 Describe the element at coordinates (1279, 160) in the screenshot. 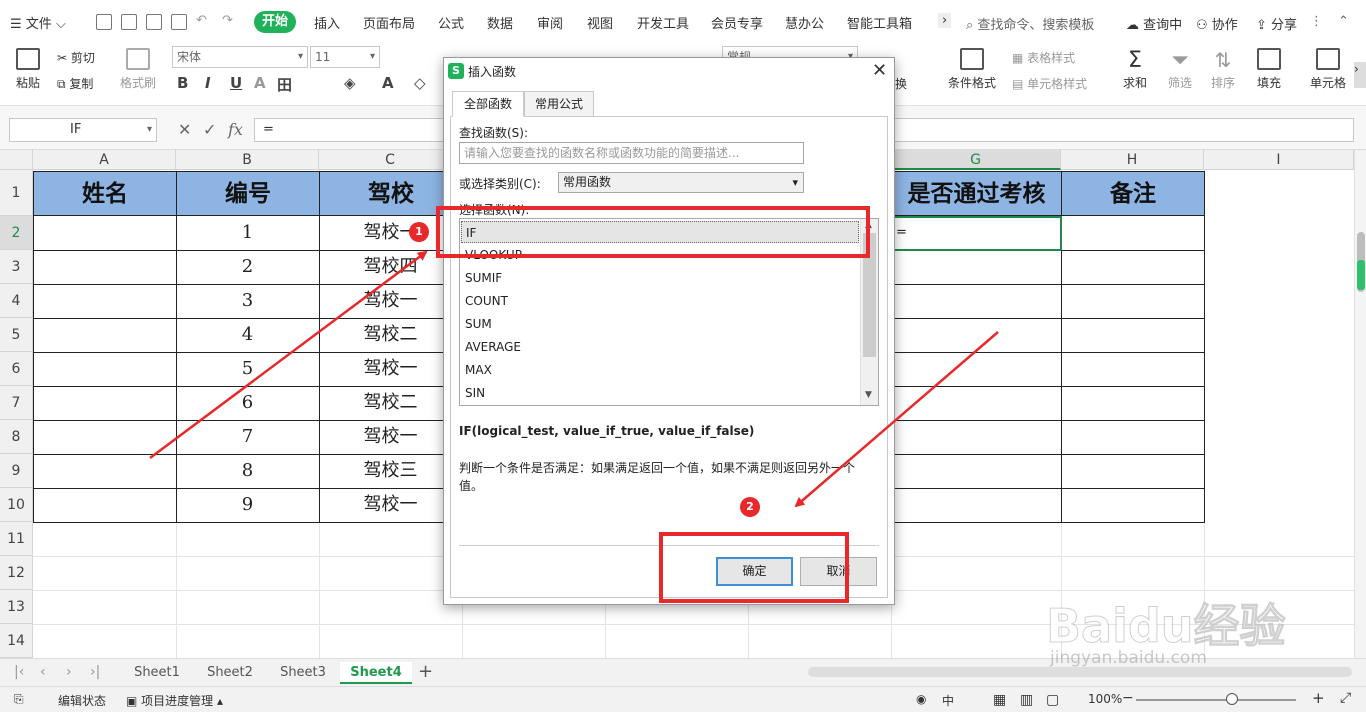

I see `column-header-i: I` at that location.